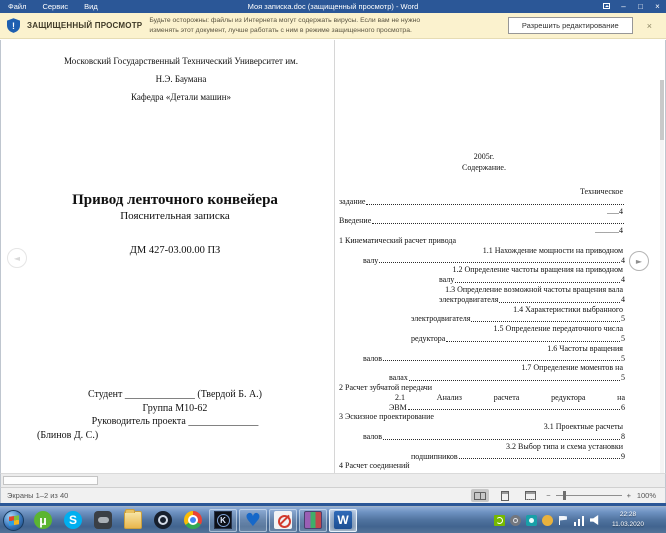  Describe the element at coordinates (588, 495) in the screenshot. I see `zoom-slider` at that location.